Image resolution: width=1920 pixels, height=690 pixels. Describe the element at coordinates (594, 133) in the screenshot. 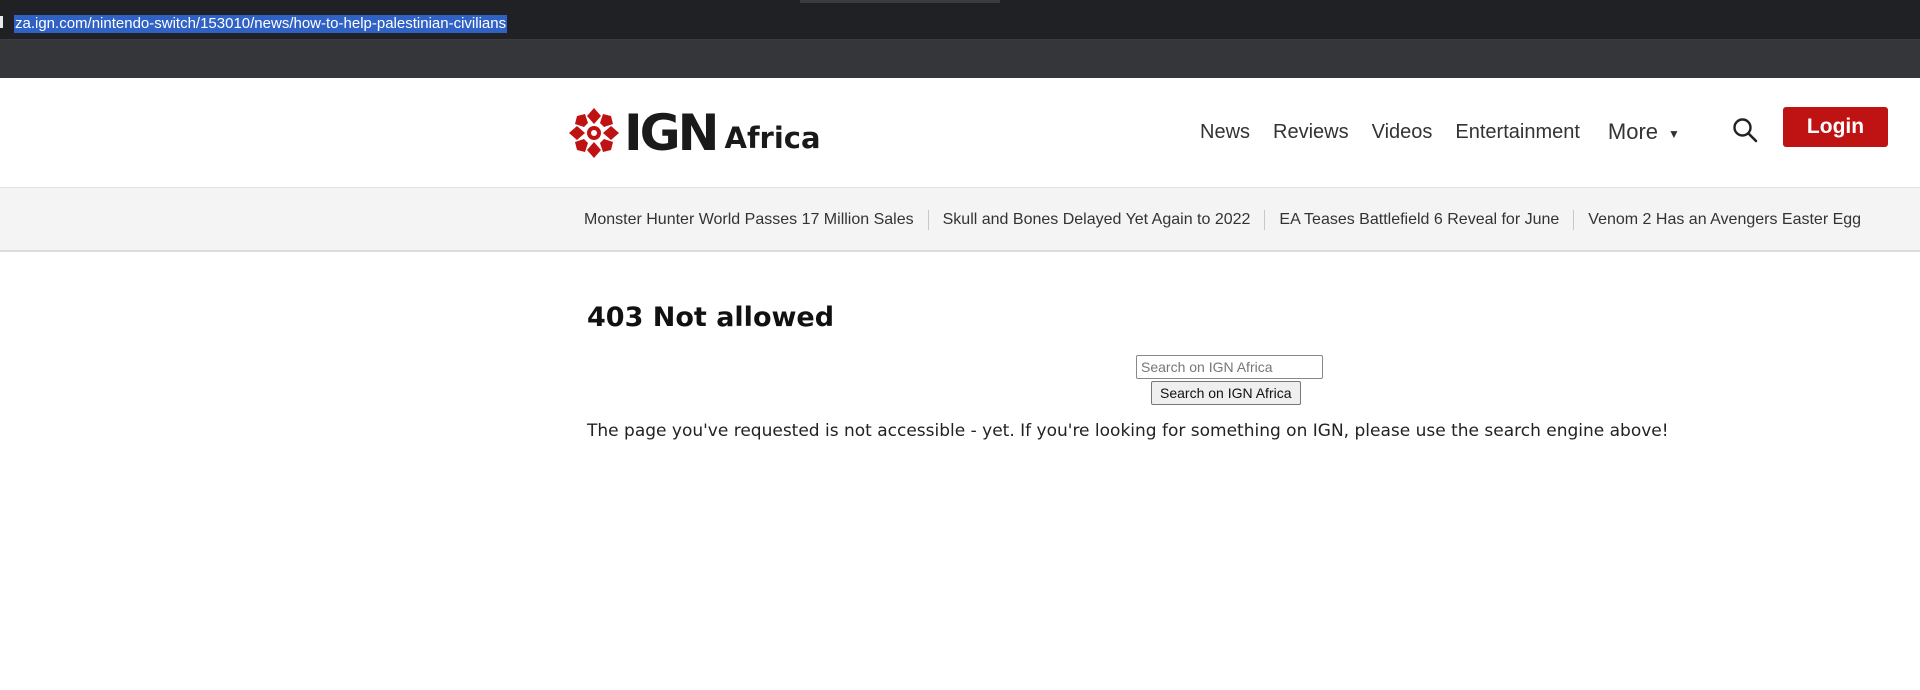

I see `ign-logo-icon` at that location.